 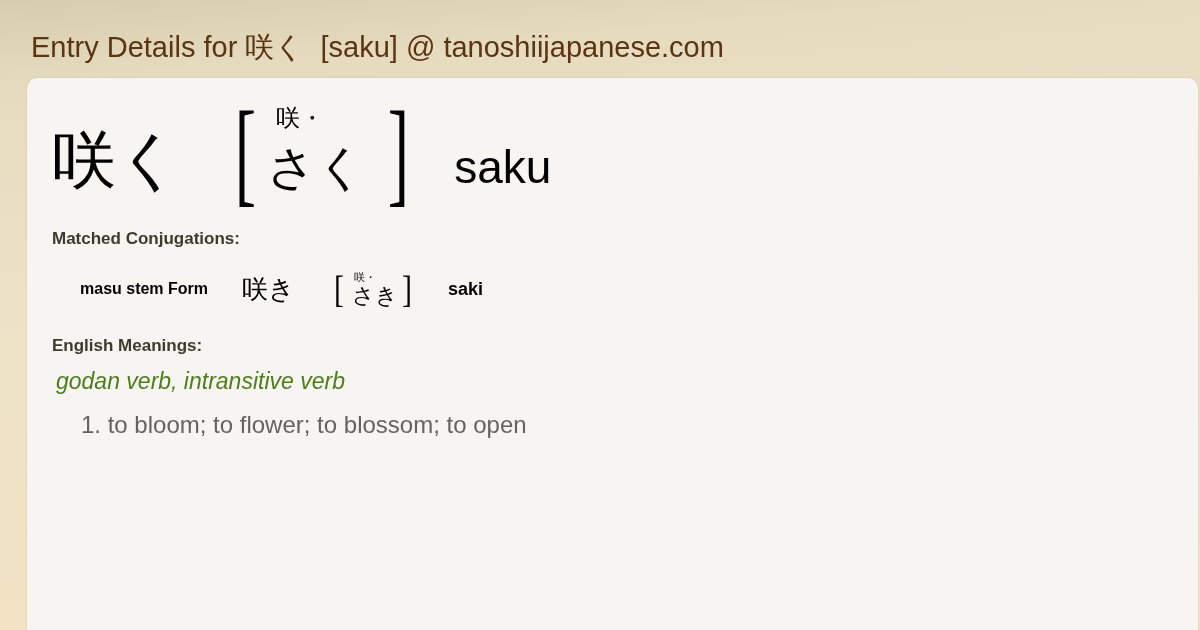 I want to click on section-heading: Matched Conjugations:, so click(x=146, y=238).